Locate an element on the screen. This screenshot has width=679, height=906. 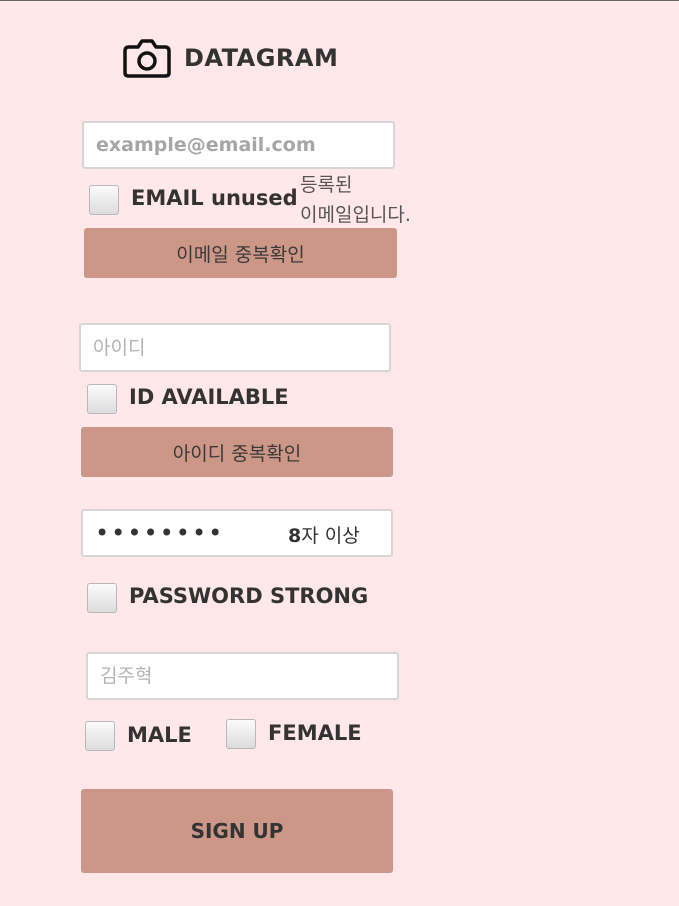
app-title: DATAGRAM is located at coordinates (261, 58).